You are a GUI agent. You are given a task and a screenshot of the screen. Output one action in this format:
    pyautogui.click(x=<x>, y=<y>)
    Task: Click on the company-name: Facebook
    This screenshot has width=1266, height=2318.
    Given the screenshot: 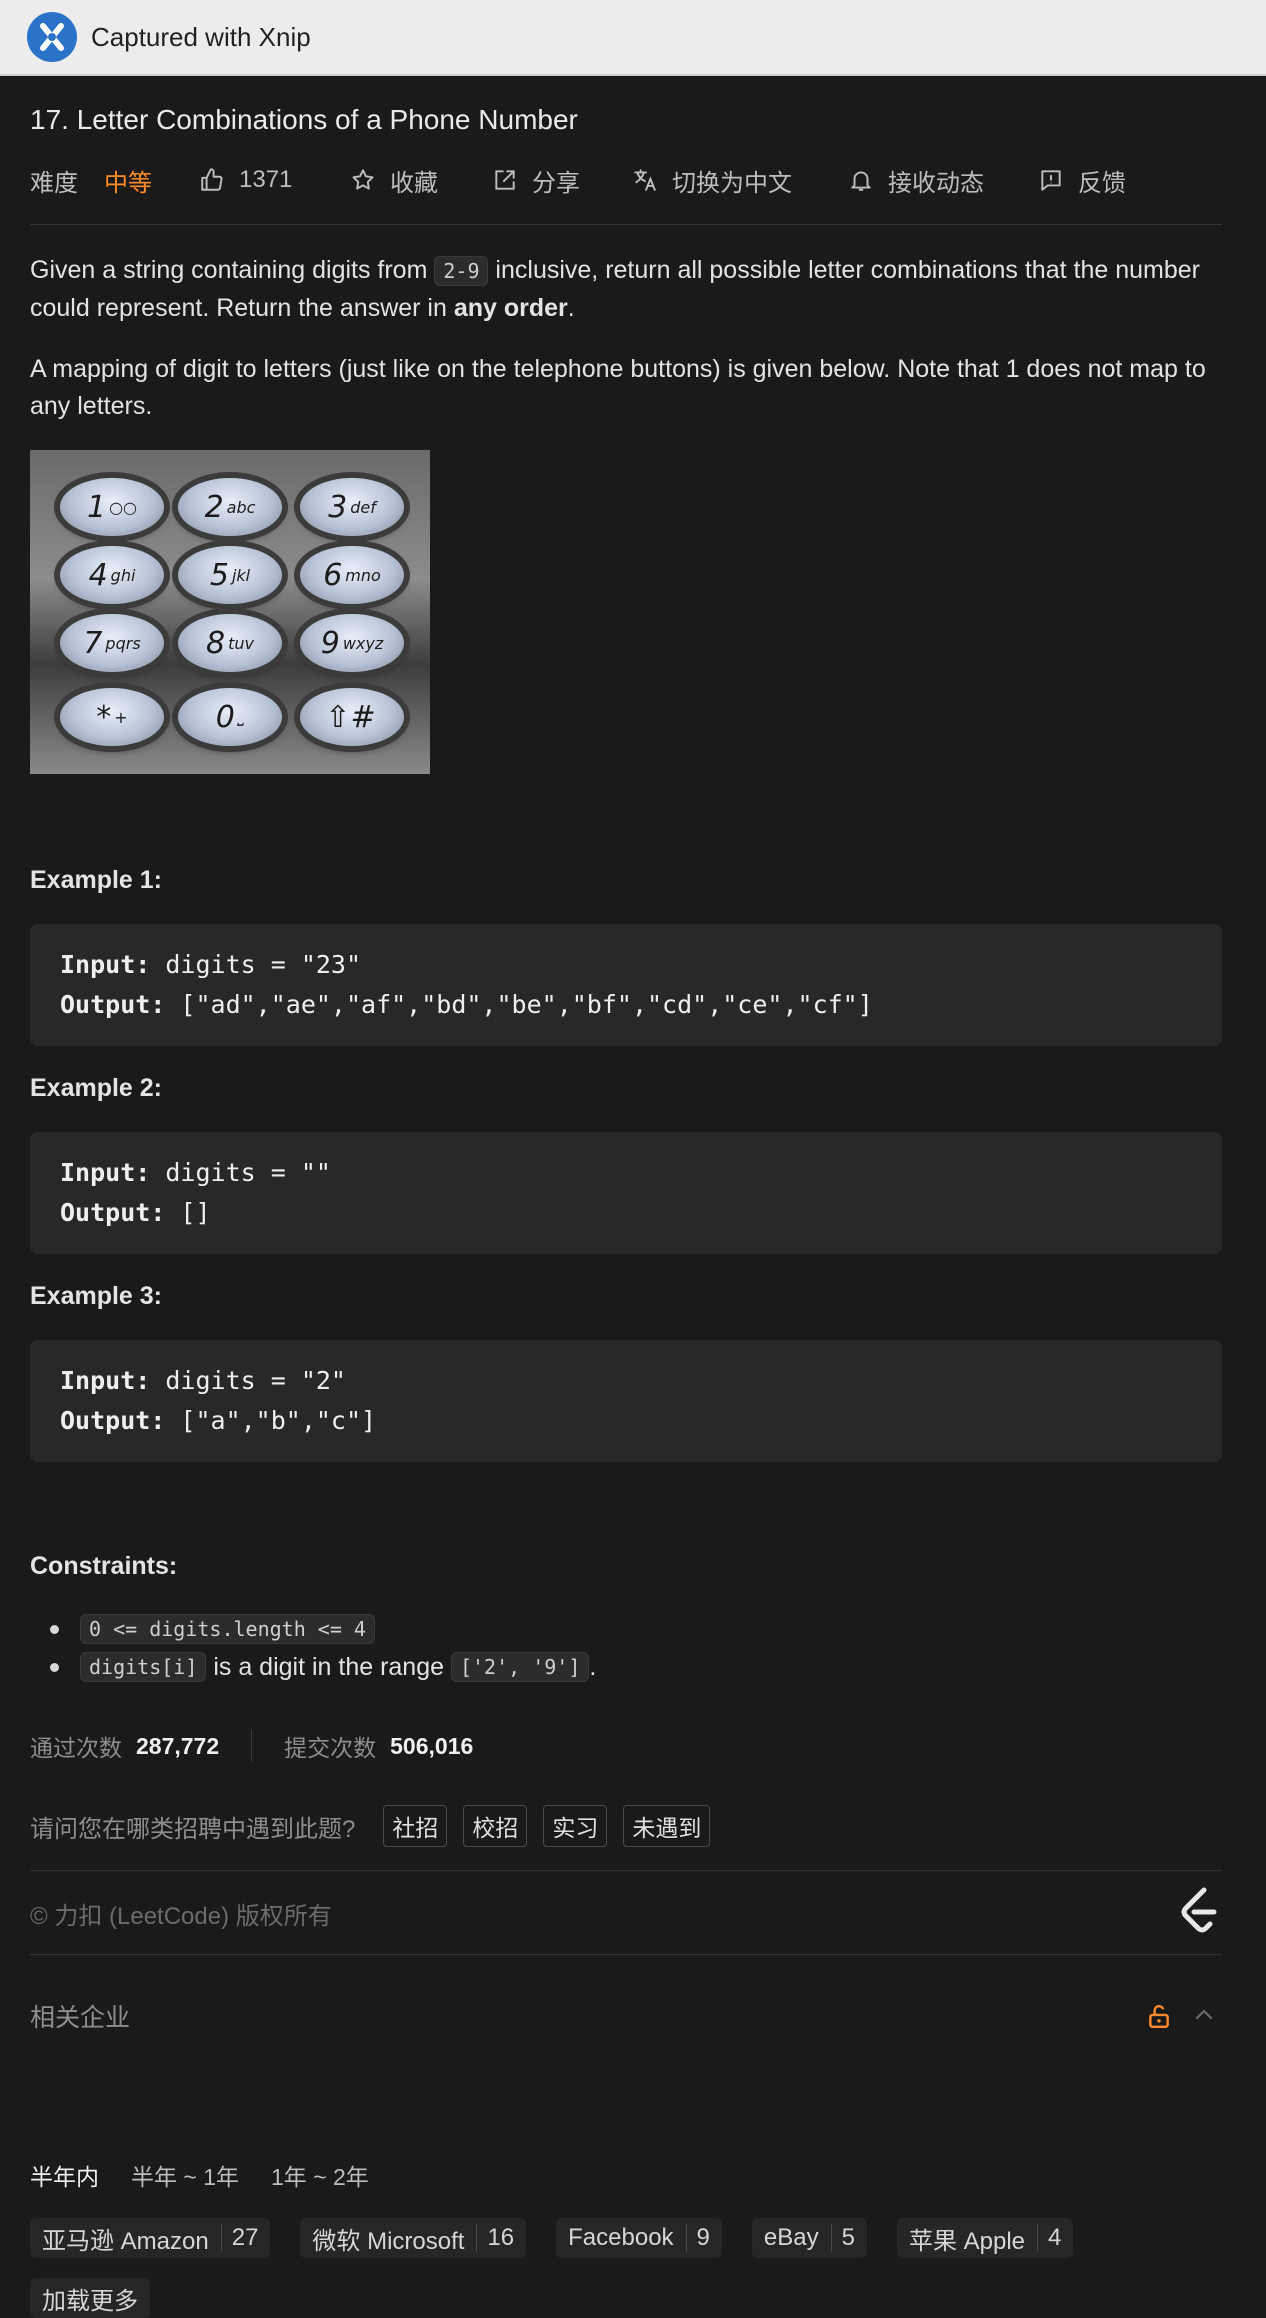 What is the action you would take?
    pyautogui.click(x=621, y=2237)
    